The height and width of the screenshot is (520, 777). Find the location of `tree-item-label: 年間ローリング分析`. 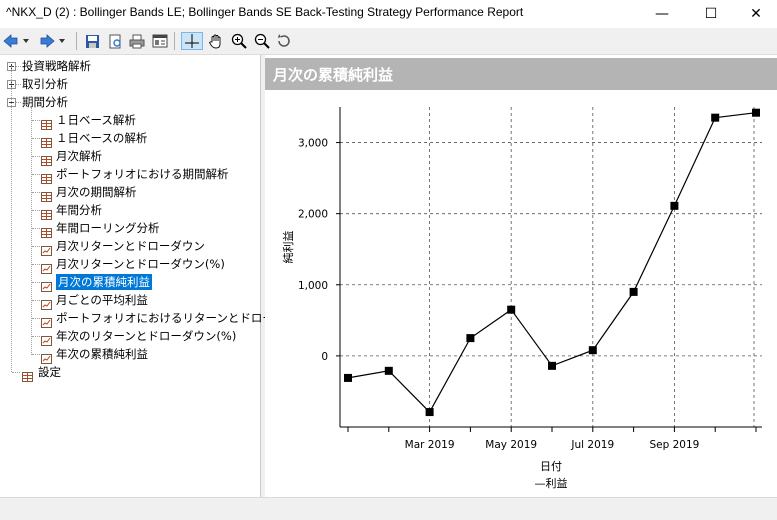

tree-item-label: 年間ローリング分析 is located at coordinates (108, 228).